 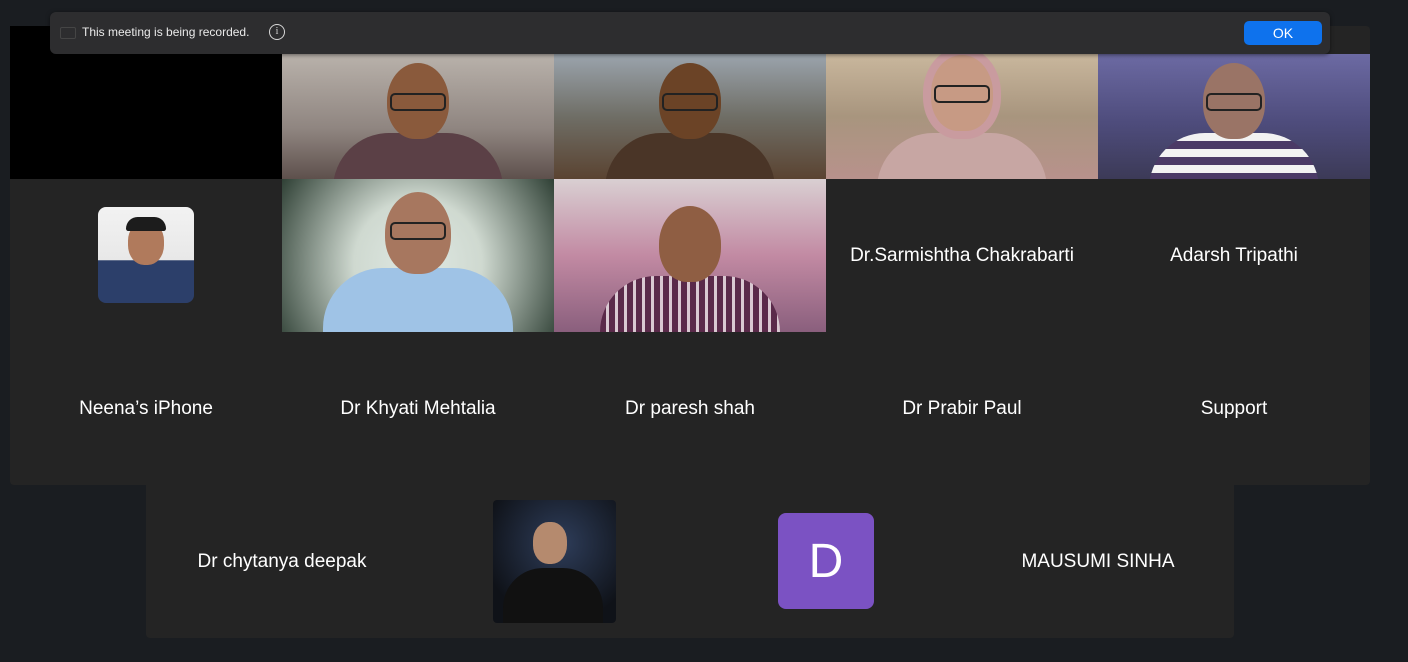 I want to click on participant-name: Dr chytanya deepak, so click(x=282, y=561).